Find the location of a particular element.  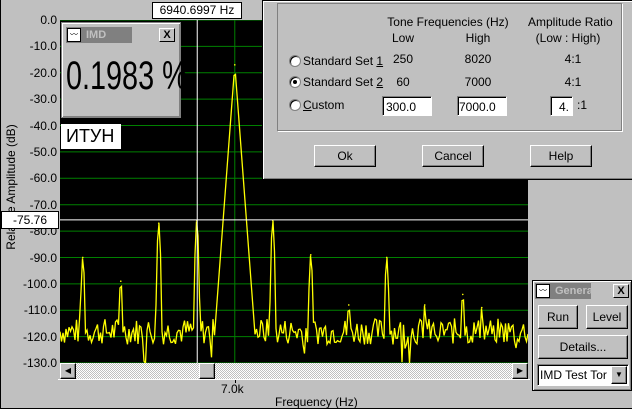

level-button: Level is located at coordinates (607, 317).